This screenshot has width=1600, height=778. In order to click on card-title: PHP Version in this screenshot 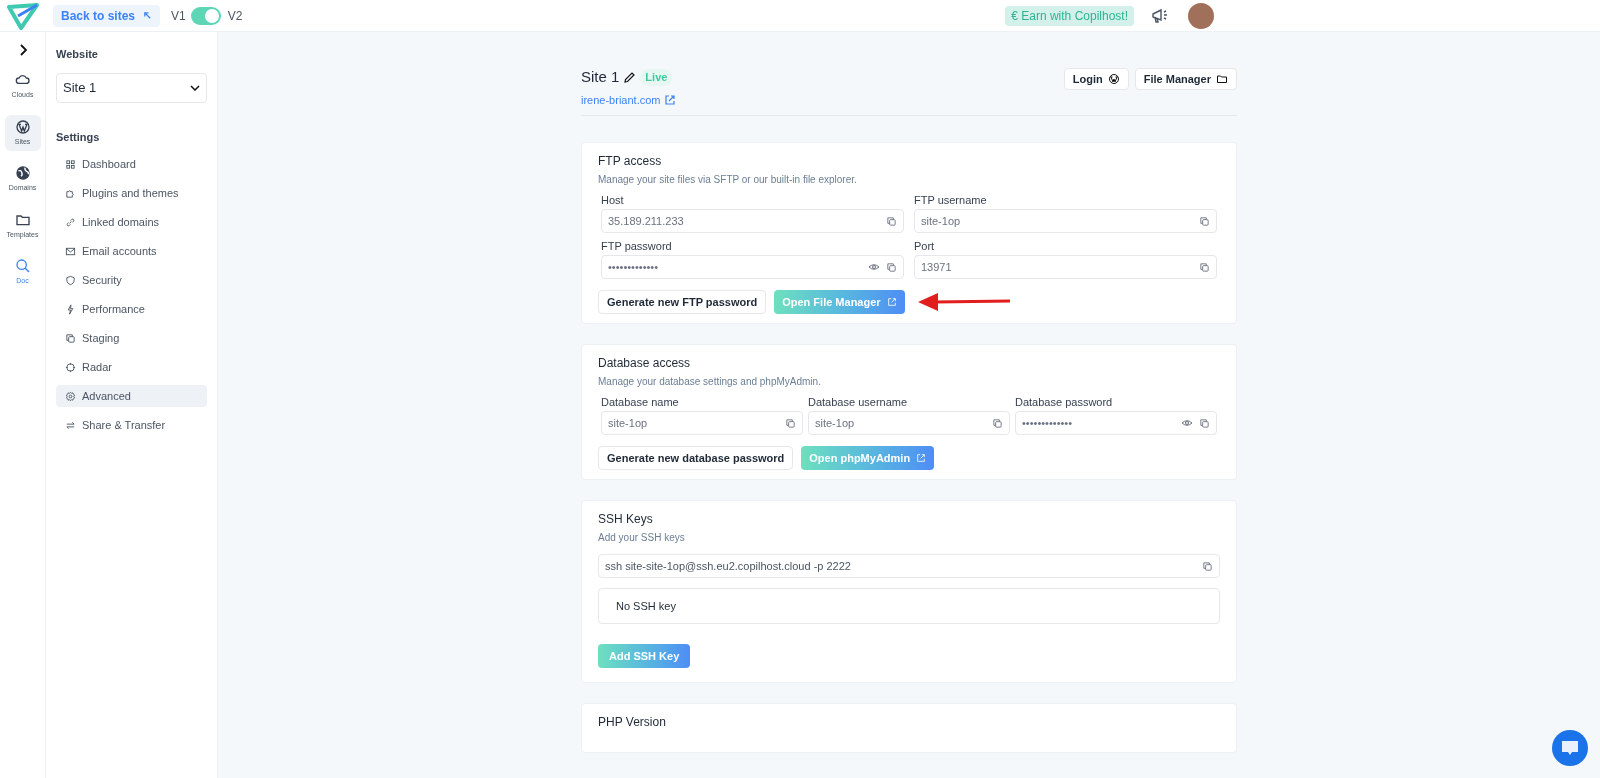, I will do `click(632, 722)`.